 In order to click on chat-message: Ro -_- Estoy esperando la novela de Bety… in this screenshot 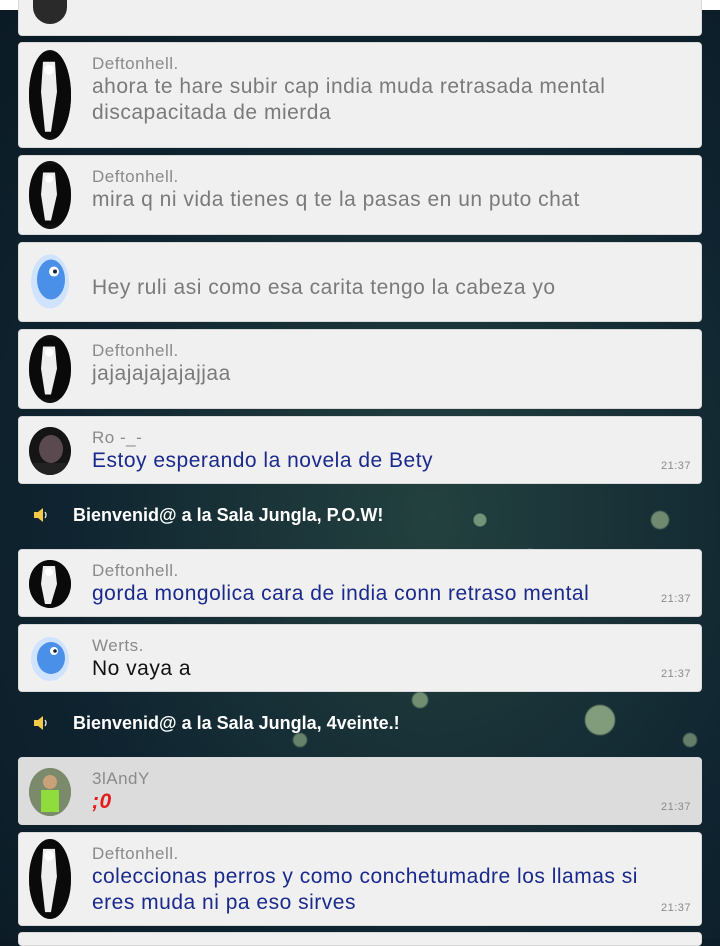, I will do `click(360, 450)`.